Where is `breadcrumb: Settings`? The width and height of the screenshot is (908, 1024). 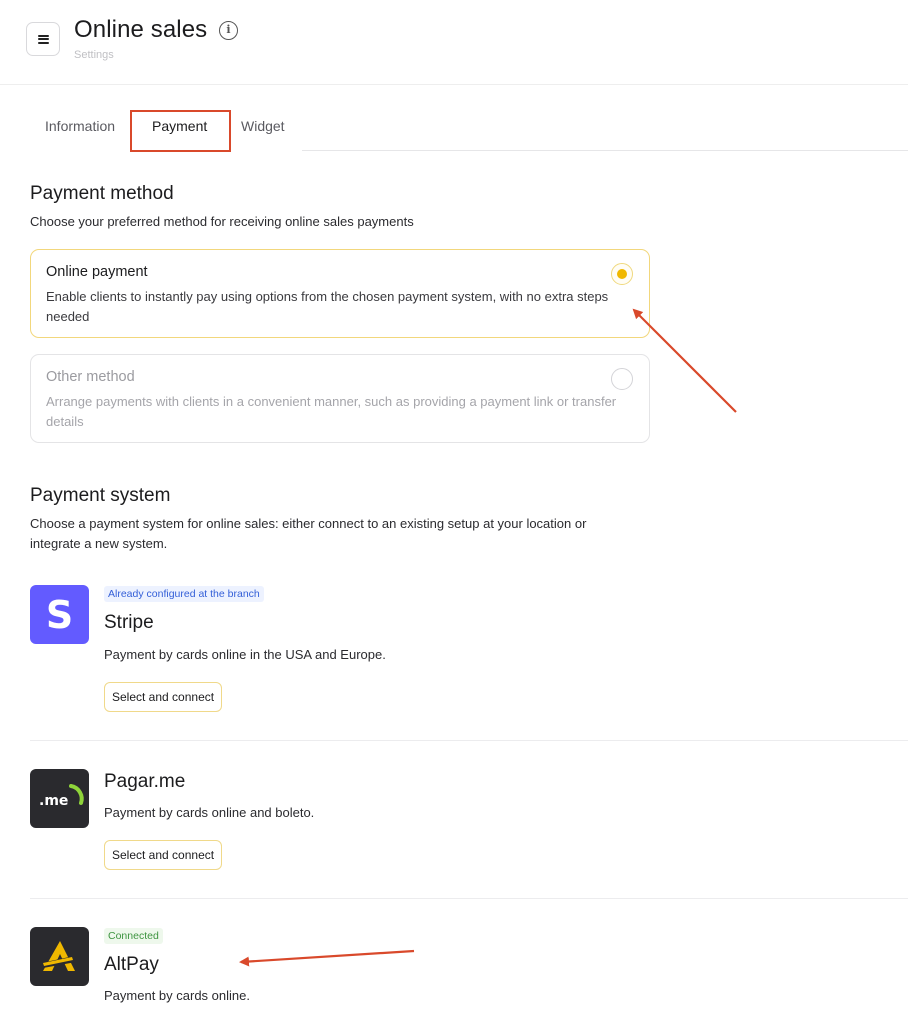
breadcrumb: Settings is located at coordinates (94, 55).